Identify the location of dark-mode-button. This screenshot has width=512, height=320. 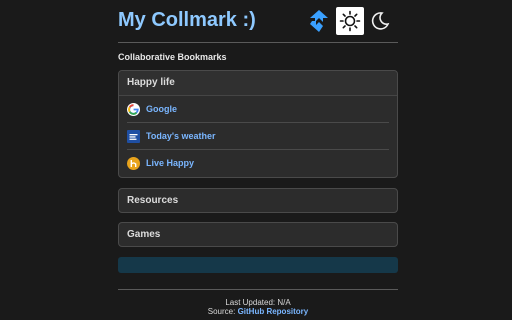
(380, 21).